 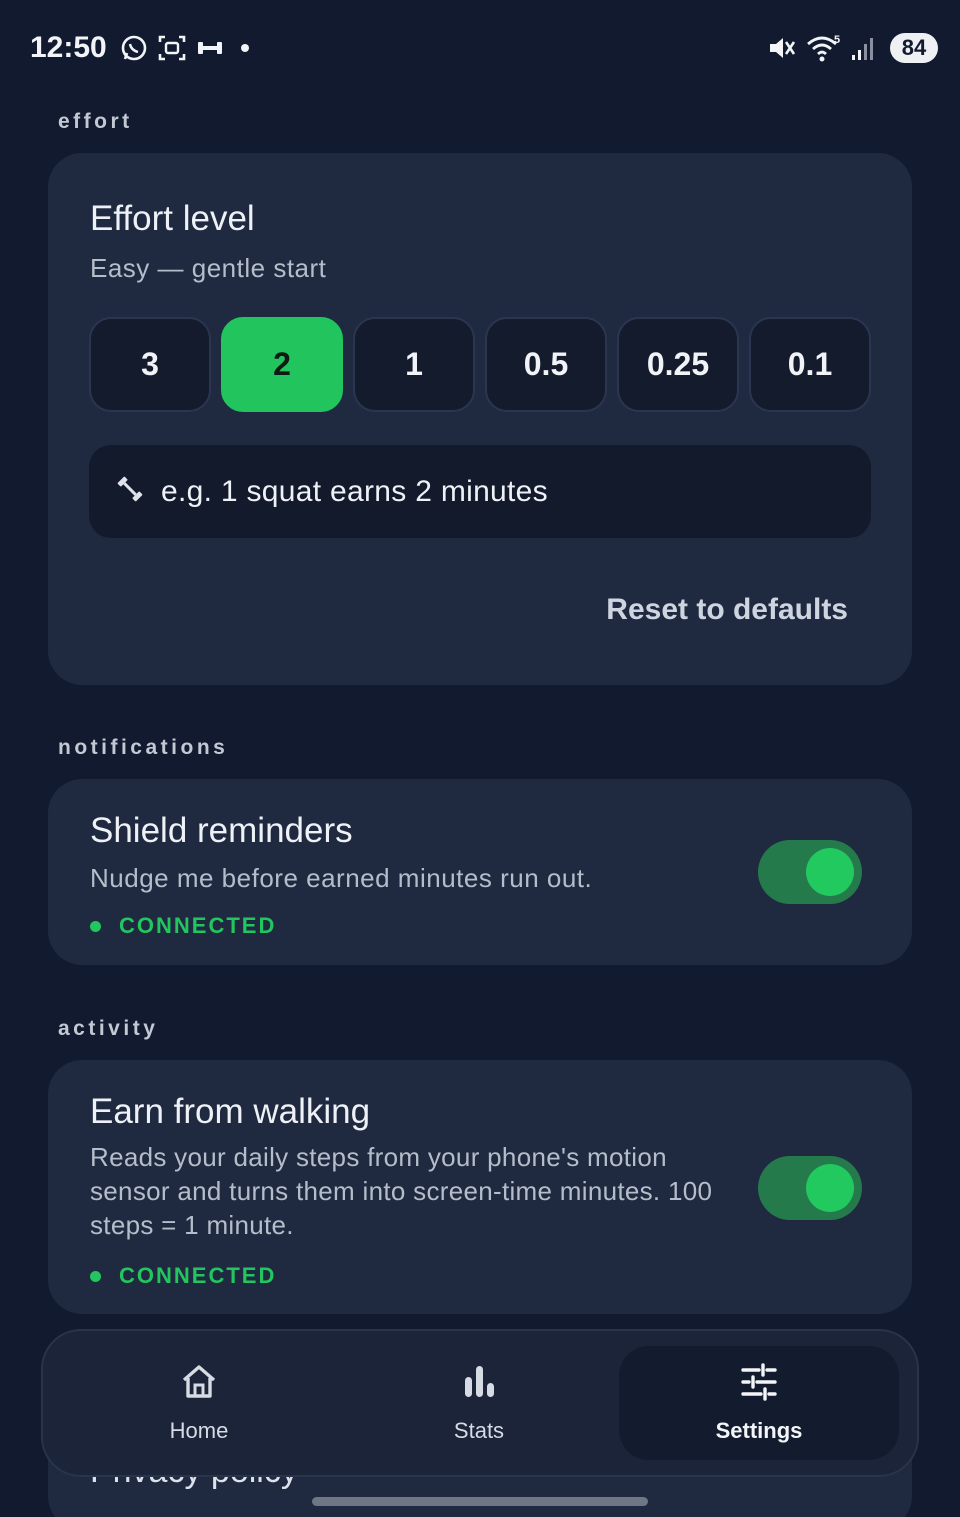 What do you see at coordinates (863, 48) in the screenshot?
I see `signal-icon` at bounding box center [863, 48].